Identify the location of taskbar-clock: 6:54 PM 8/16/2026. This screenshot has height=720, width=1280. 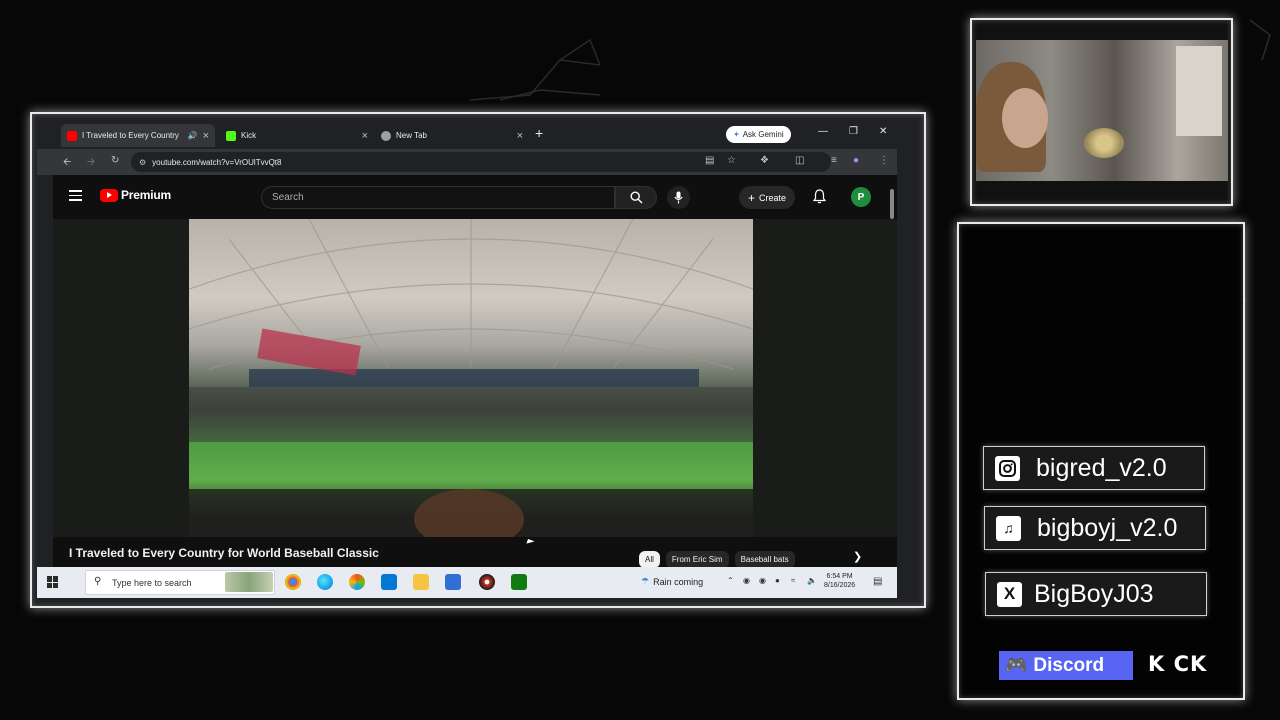
(839, 581).